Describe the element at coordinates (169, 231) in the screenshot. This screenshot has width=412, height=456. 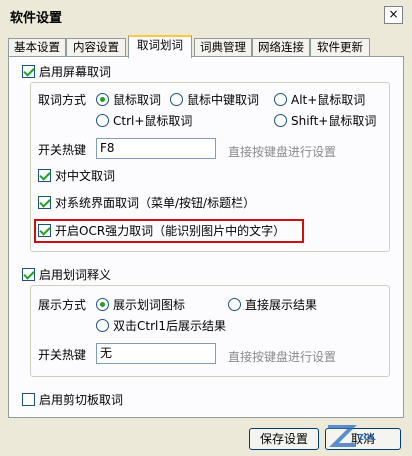
I see `highlight-box` at that location.